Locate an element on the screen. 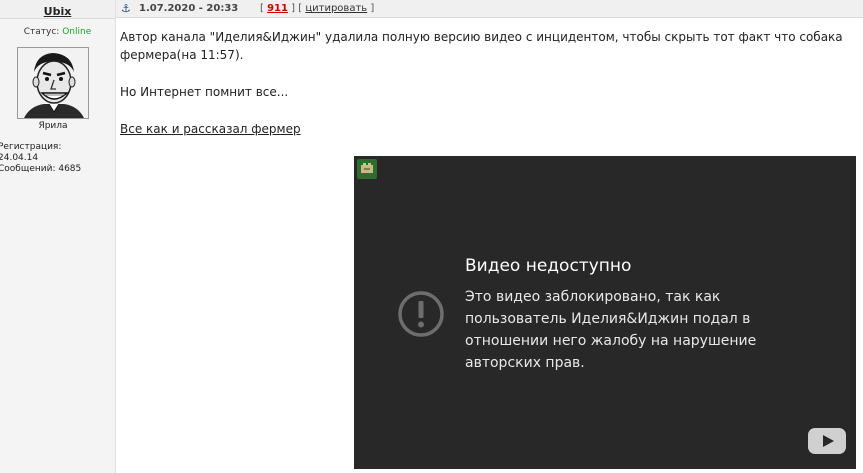 The image size is (863, 473). registration-date: 24.04.14 is located at coordinates (19, 158).